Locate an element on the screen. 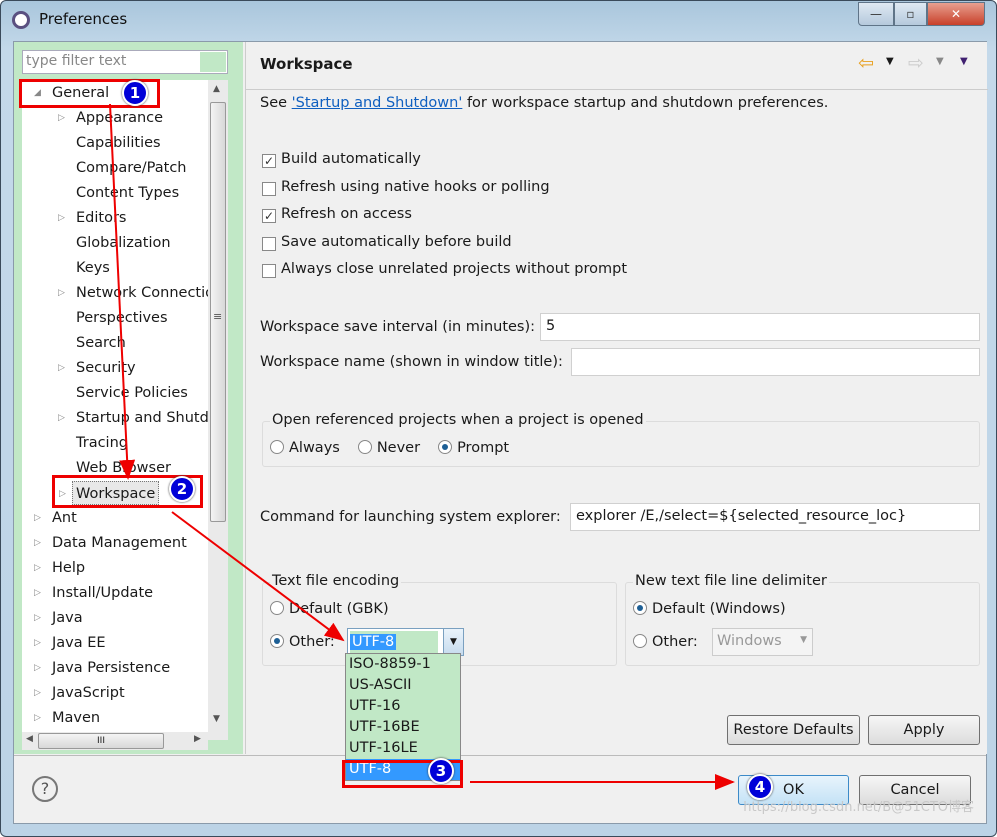 The width and height of the screenshot is (997, 837). step-badge-4: 4 is located at coordinates (760, 787).